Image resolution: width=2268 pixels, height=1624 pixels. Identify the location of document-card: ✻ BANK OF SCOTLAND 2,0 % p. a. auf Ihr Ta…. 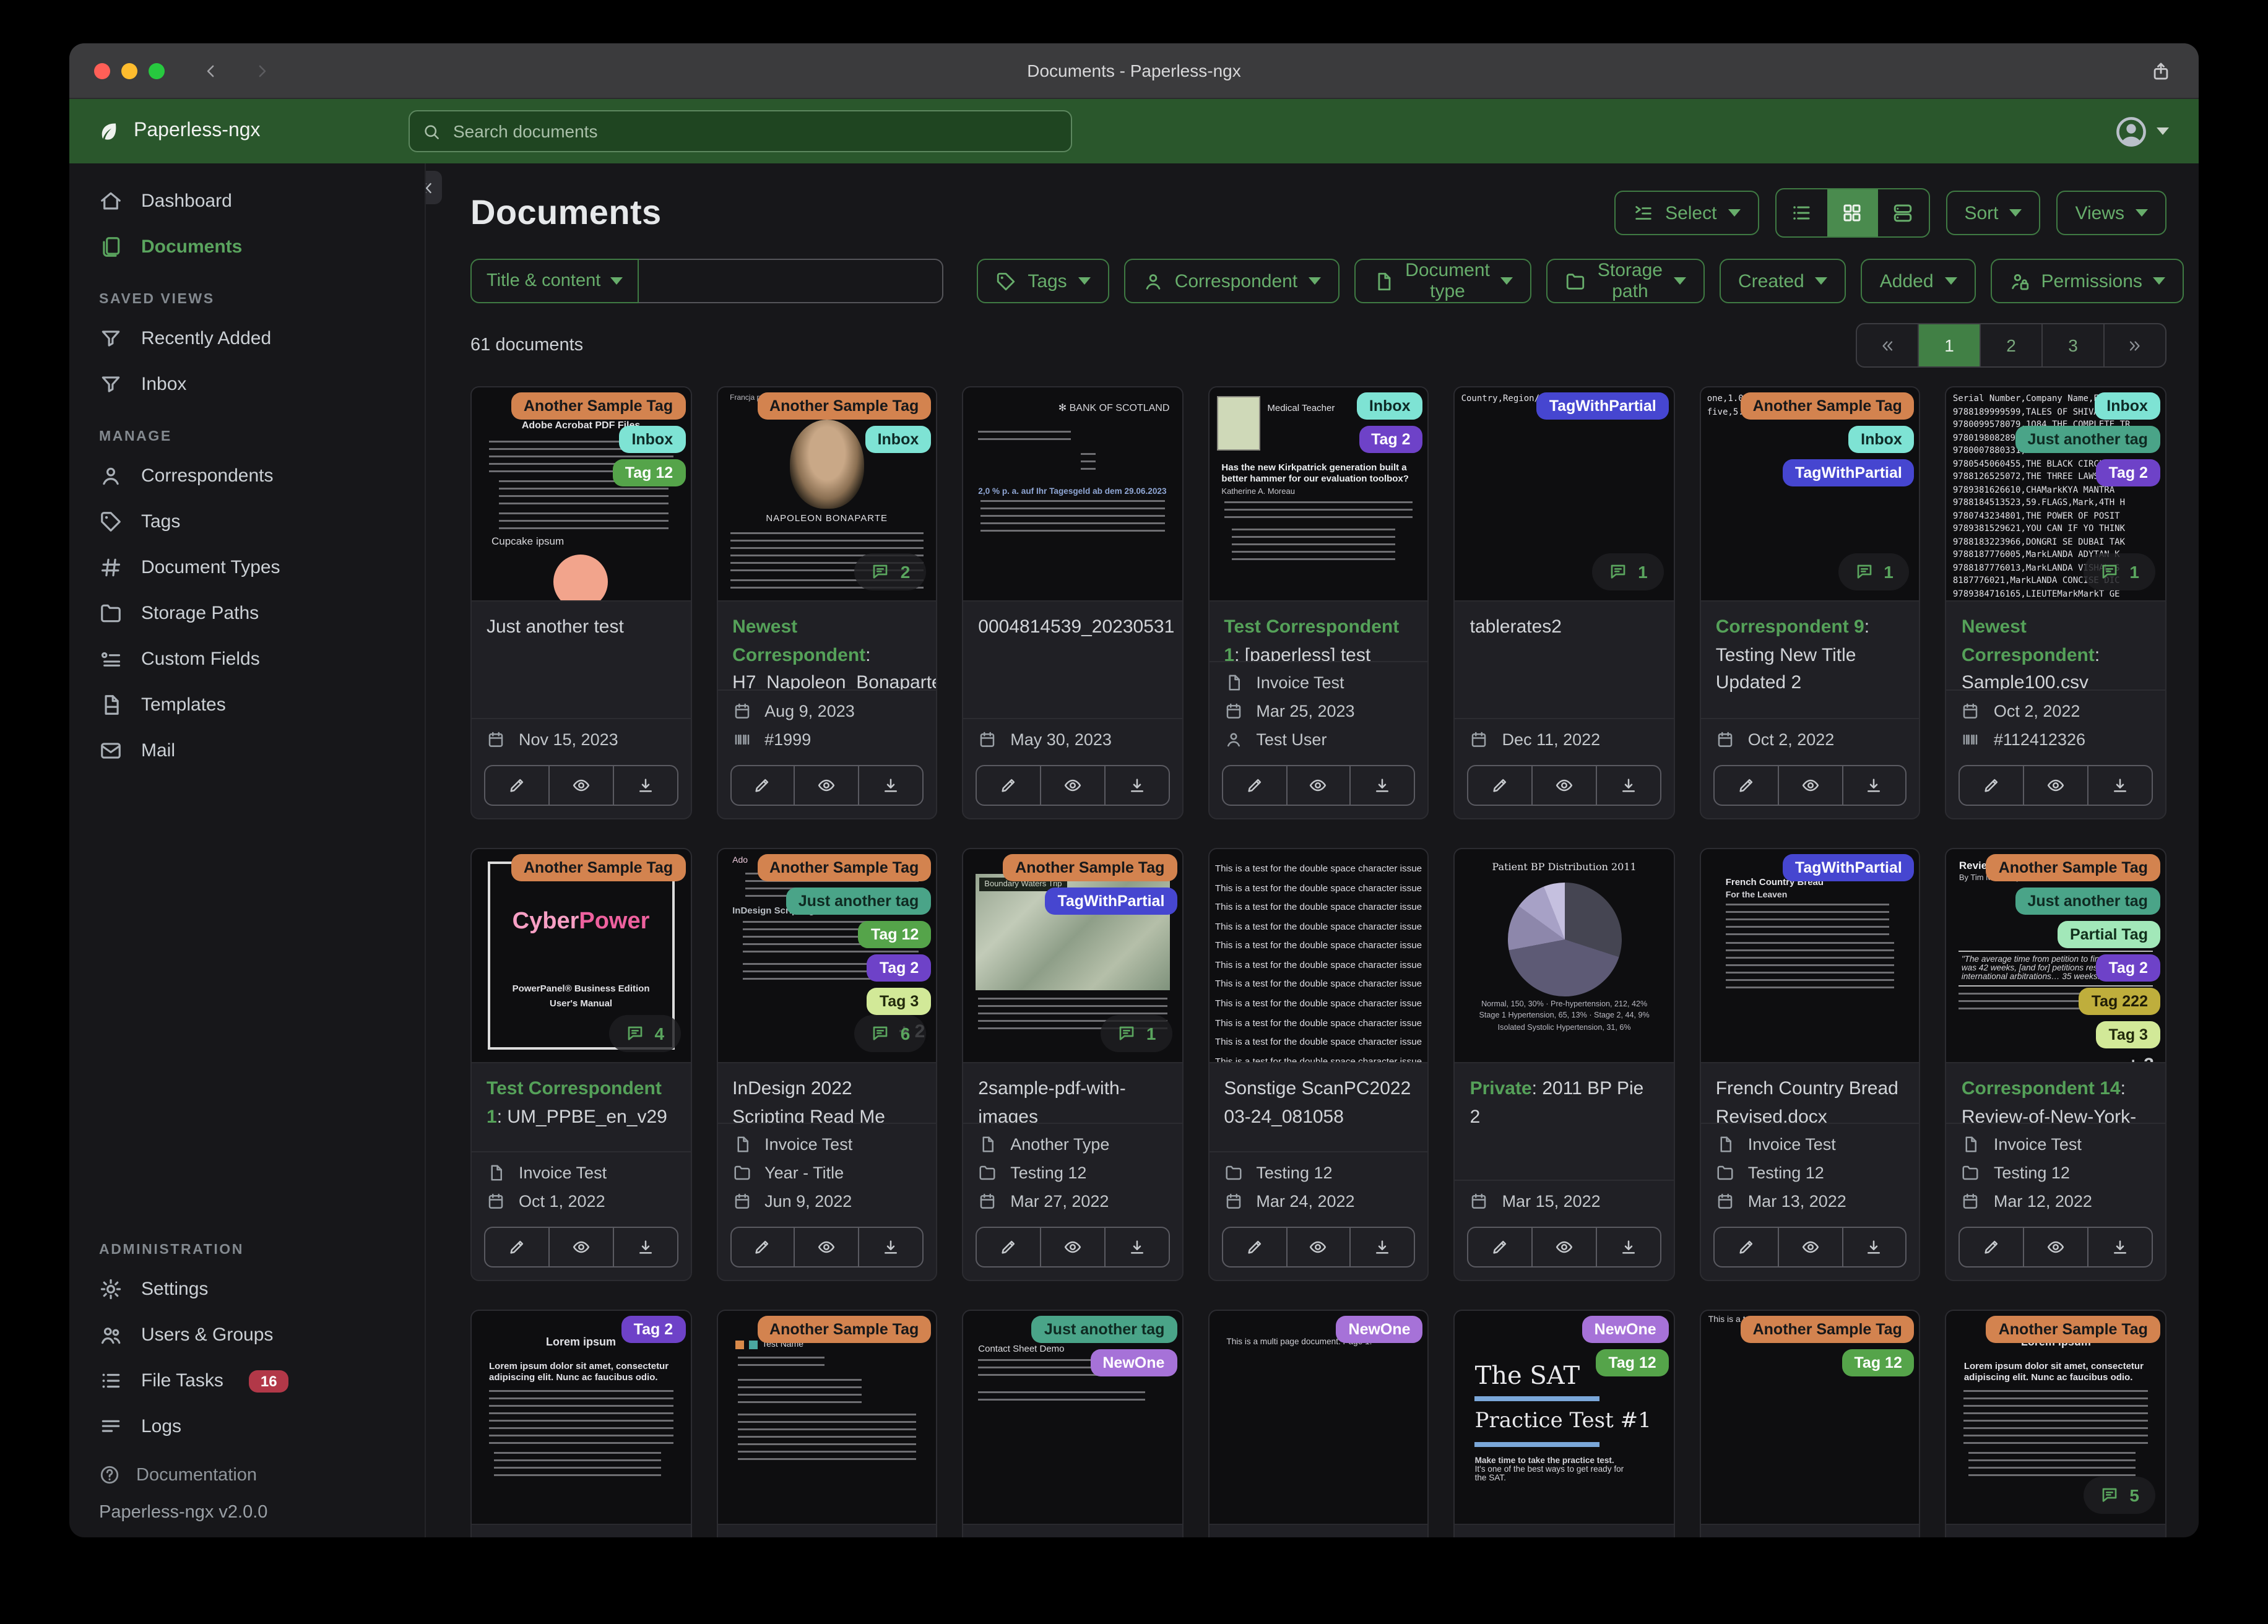
(1073, 602).